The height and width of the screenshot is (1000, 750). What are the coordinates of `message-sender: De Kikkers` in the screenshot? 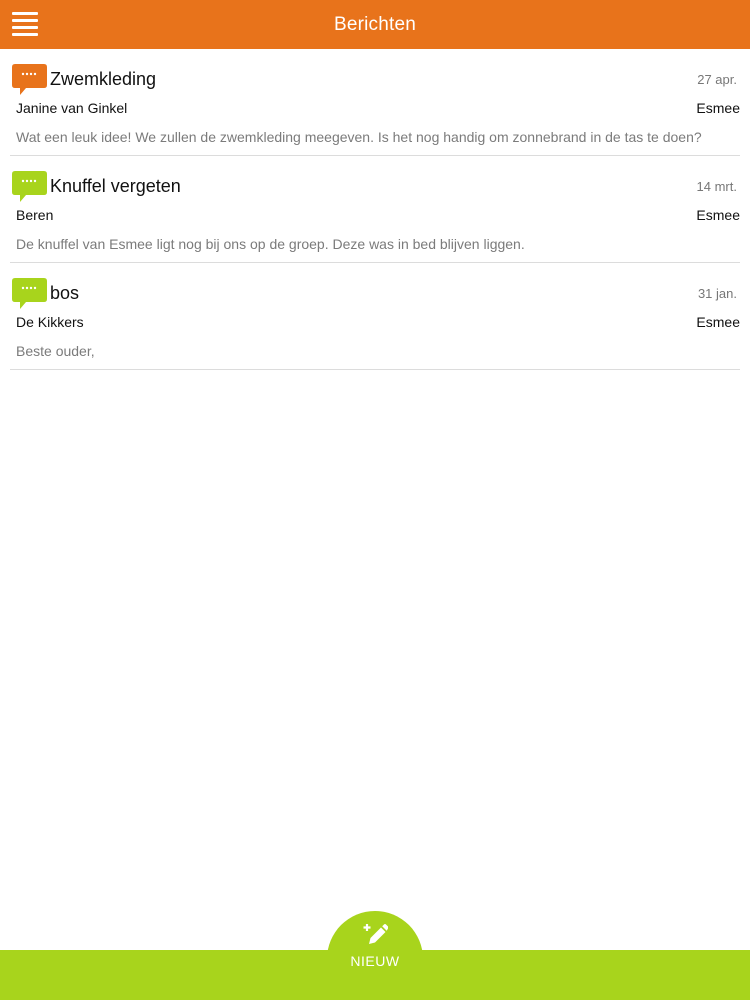 It's located at (50, 322).